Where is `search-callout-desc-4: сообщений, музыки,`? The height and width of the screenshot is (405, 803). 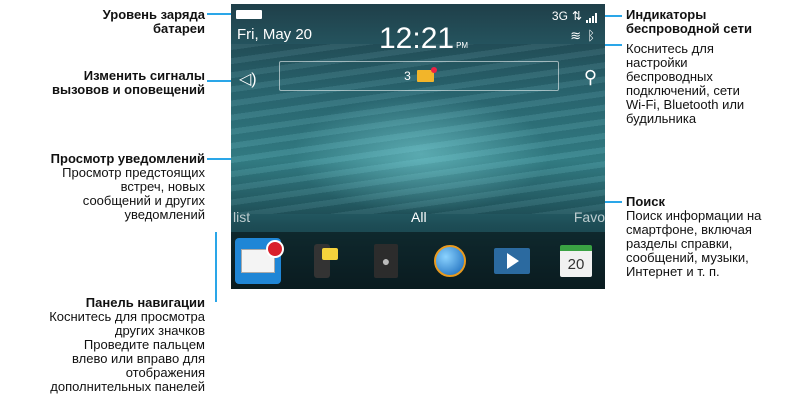 search-callout-desc-4: сообщений, музыки, is located at coordinates (687, 257).